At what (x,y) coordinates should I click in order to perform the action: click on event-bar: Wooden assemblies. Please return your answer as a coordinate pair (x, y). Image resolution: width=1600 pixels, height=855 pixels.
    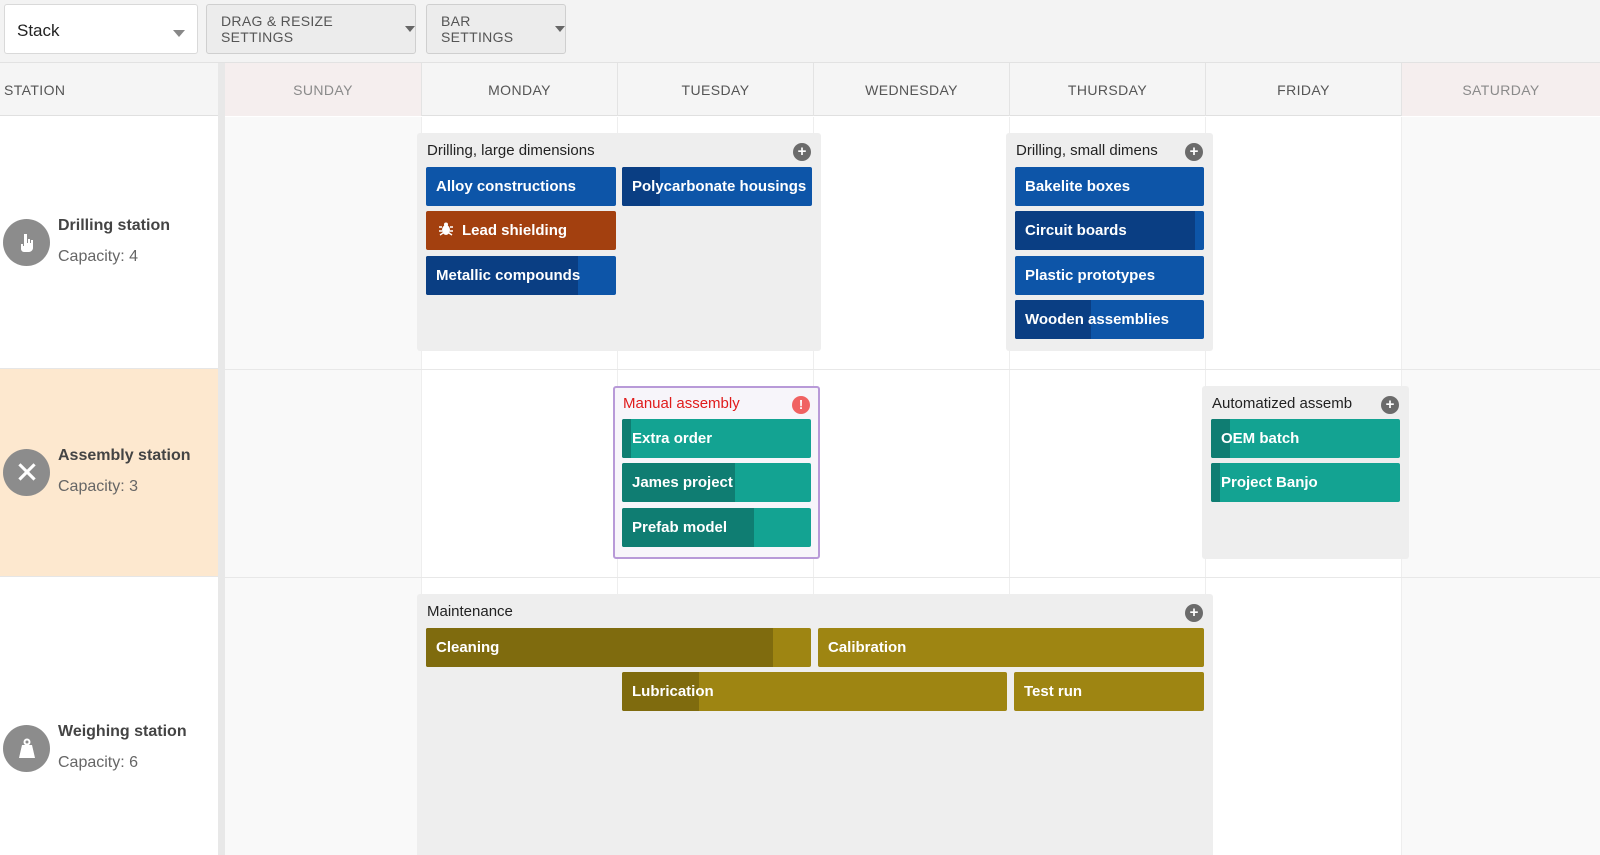
    Looking at the image, I should click on (1109, 319).